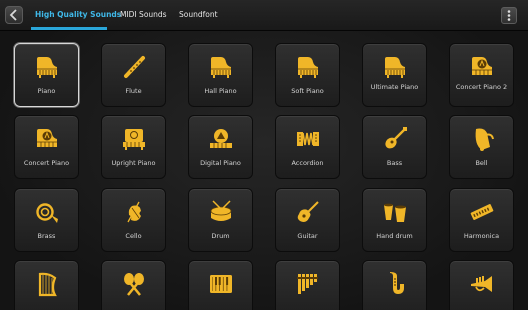 This screenshot has height=310, width=528. What do you see at coordinates (221, 139) in the screenshot?
I see `digital-piano-icon` at bounding box center [221, 139].